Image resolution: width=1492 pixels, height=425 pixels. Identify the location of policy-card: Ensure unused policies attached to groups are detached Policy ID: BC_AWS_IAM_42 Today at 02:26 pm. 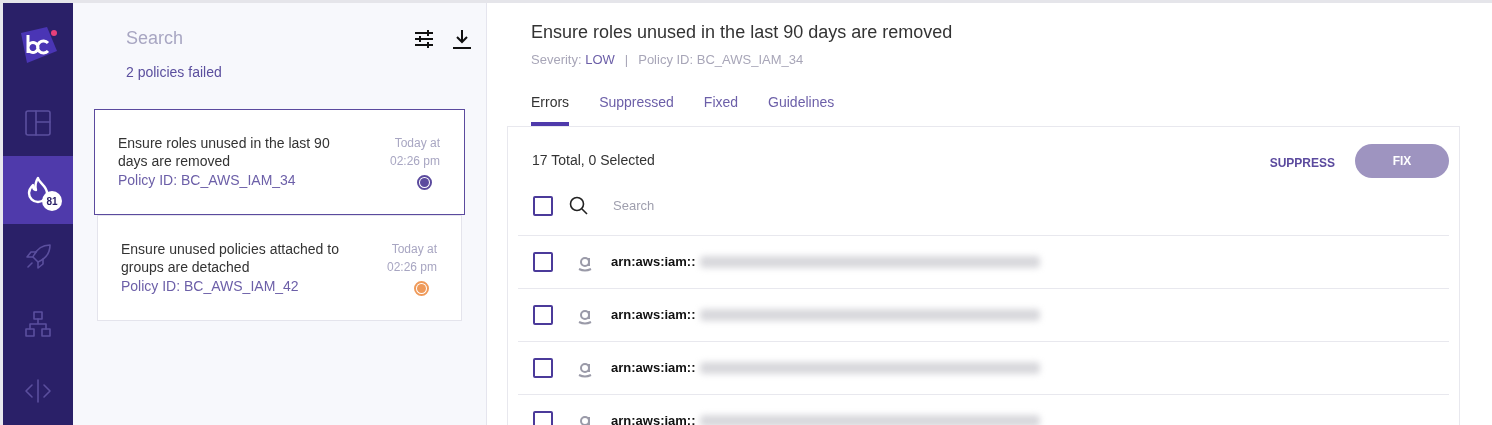
(279, 268).